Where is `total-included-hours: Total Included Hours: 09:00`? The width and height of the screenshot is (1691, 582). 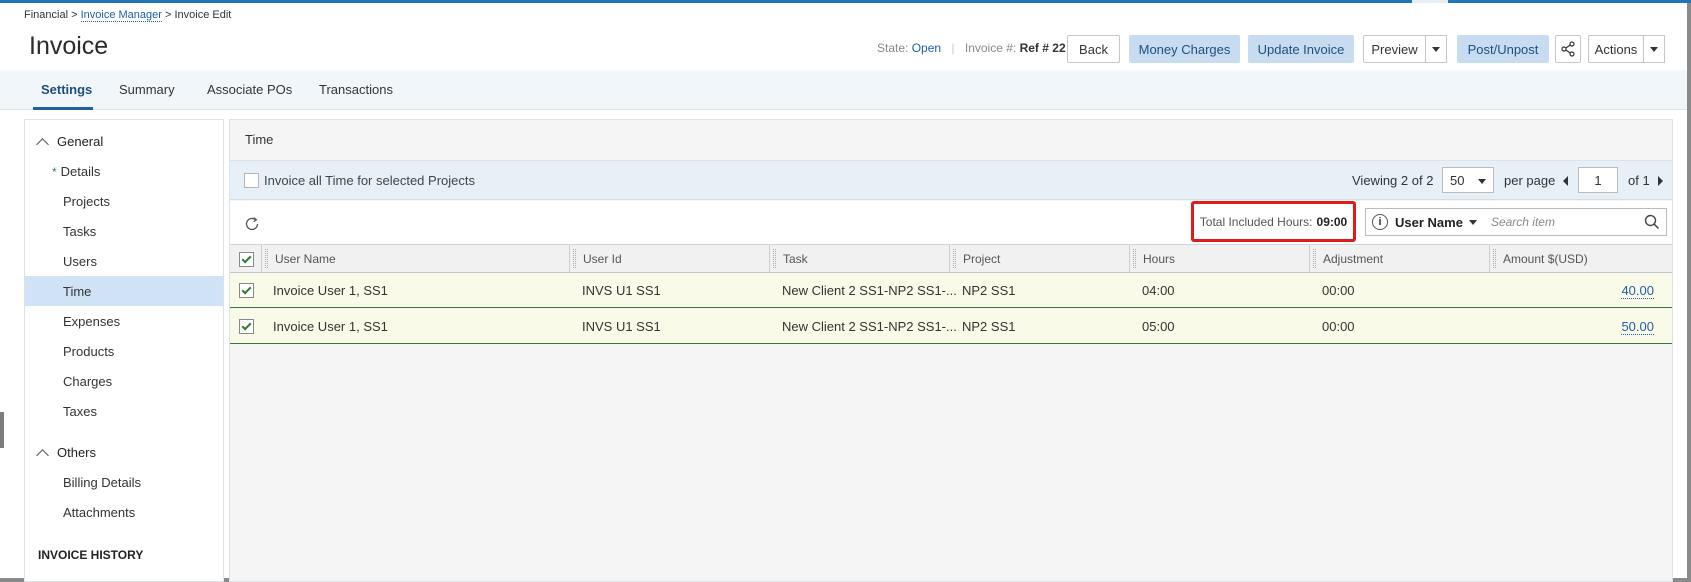
total-included-hours: Total Included Hours: 09:00 is located at coordinates (1273, 221).